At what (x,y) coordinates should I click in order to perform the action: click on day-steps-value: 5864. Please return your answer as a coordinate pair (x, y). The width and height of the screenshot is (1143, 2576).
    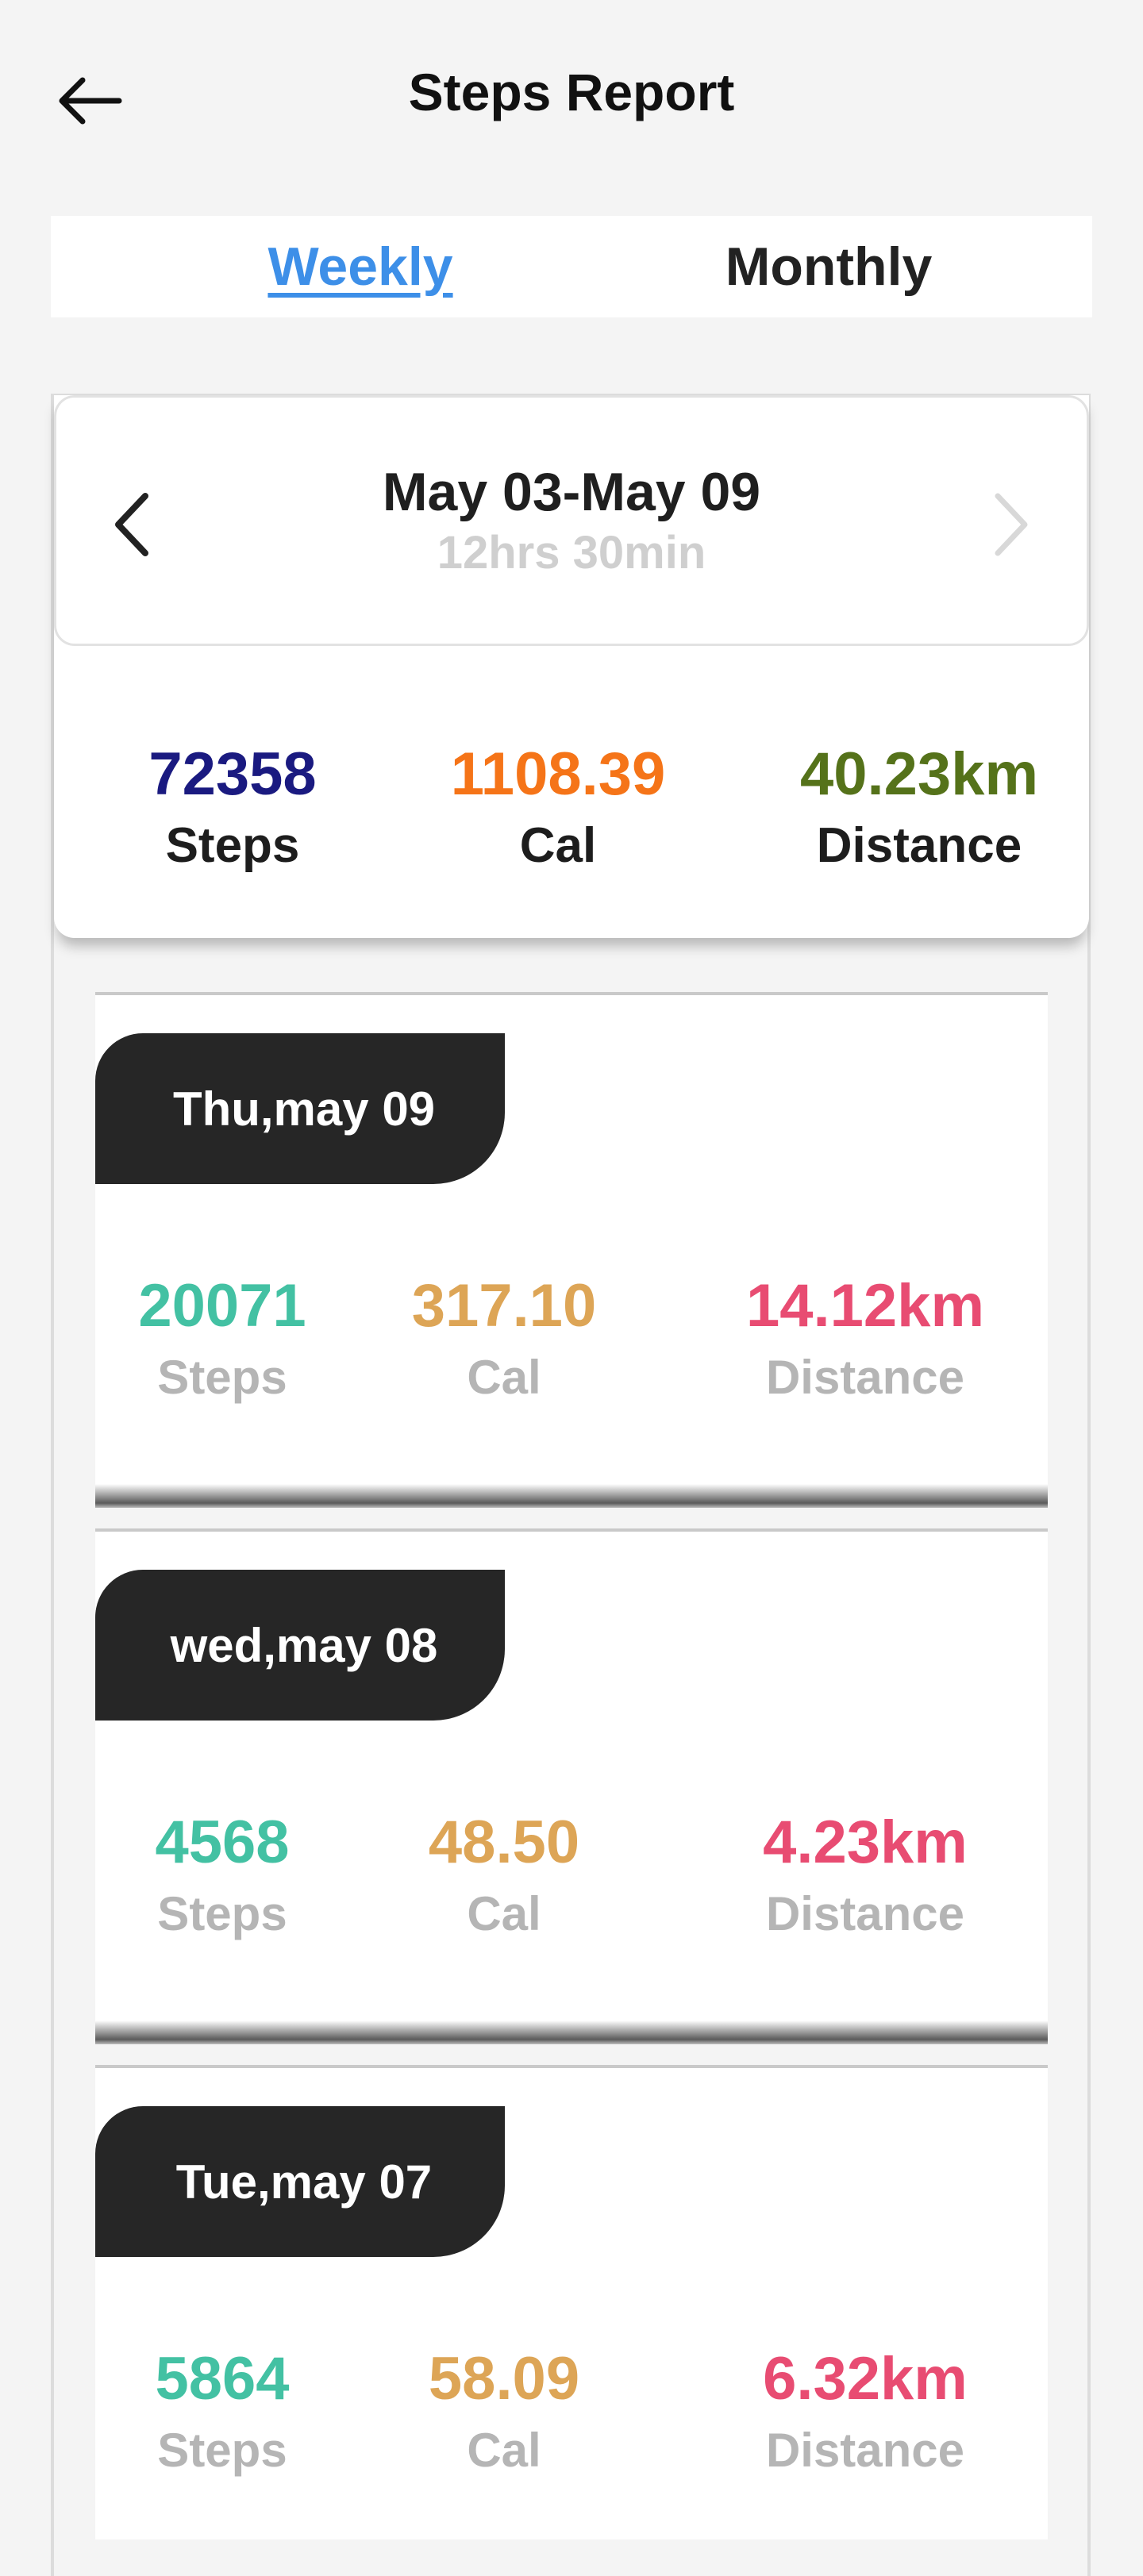
    Looking at the image, I should click on (222, 2379).